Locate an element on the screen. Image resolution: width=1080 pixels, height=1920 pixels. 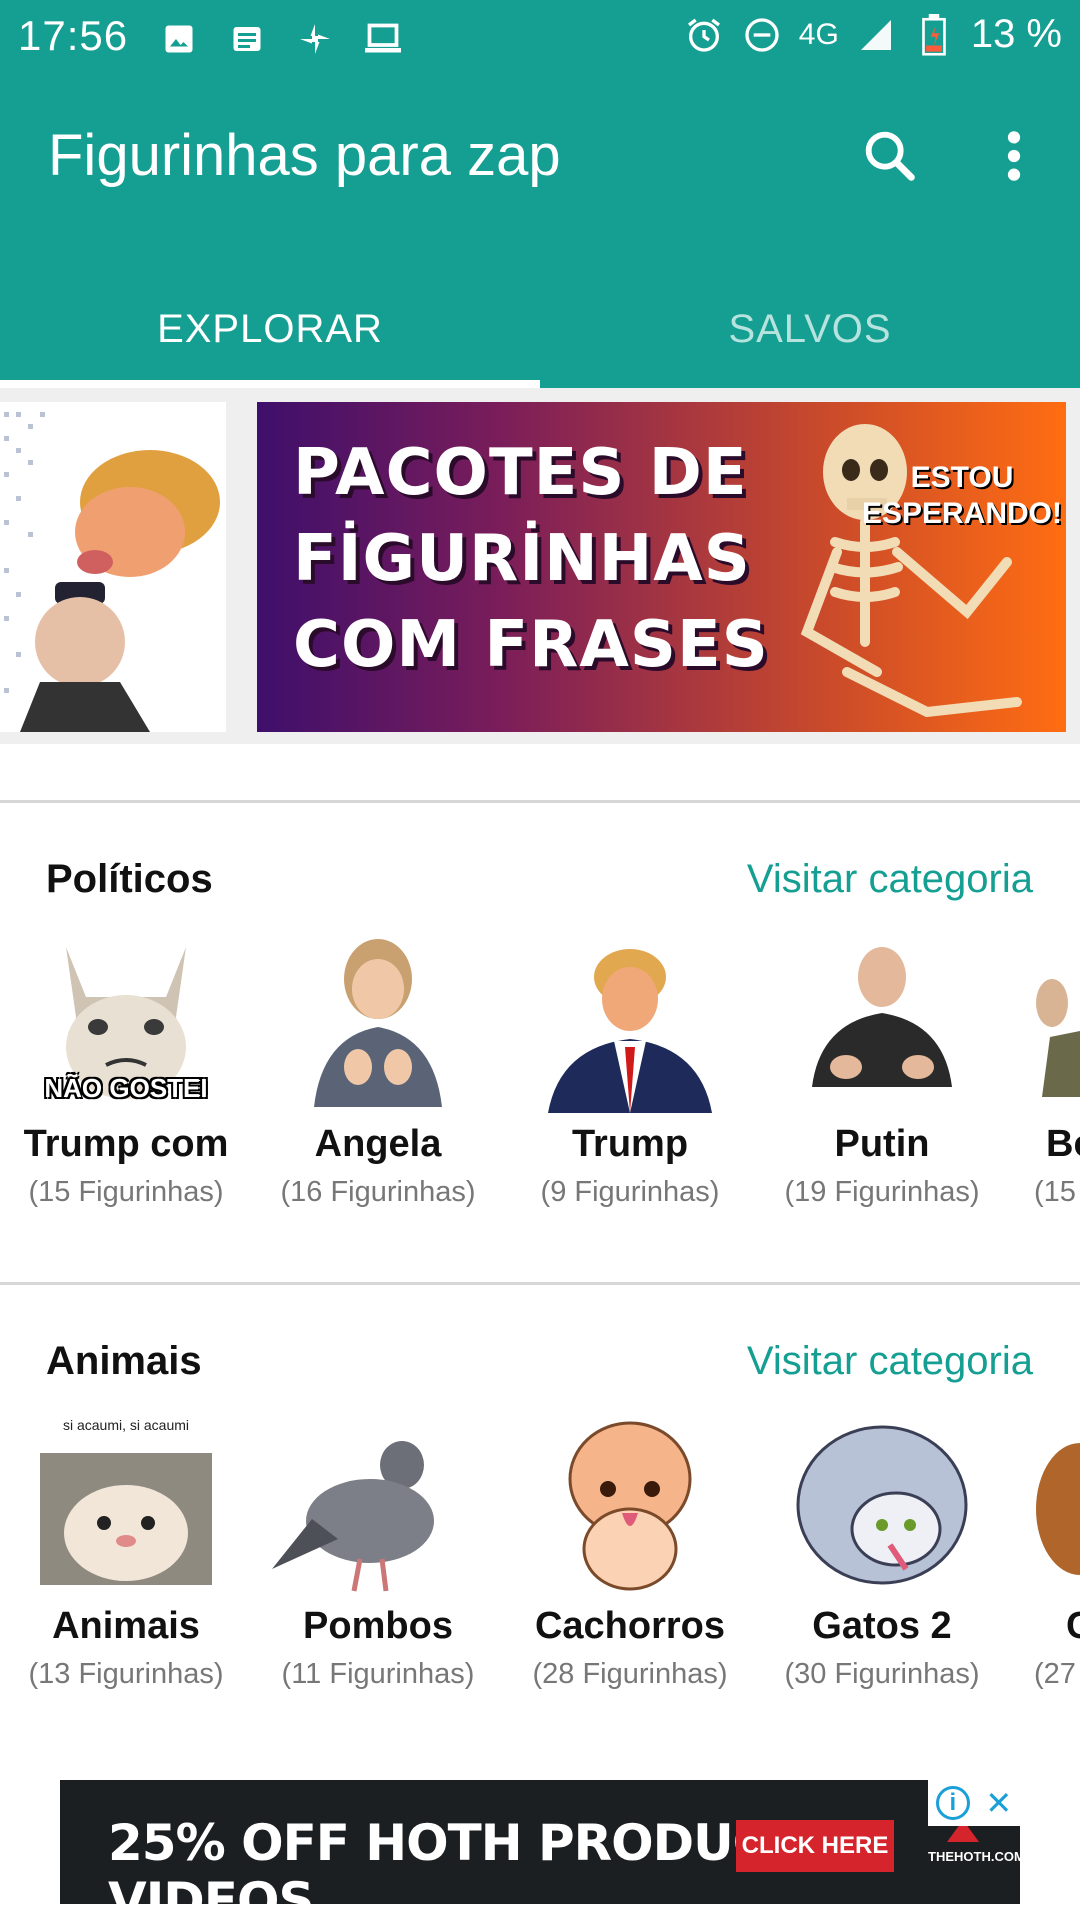
pack-count: (11 Figurinhas) is located at coordinates (378, 1674).